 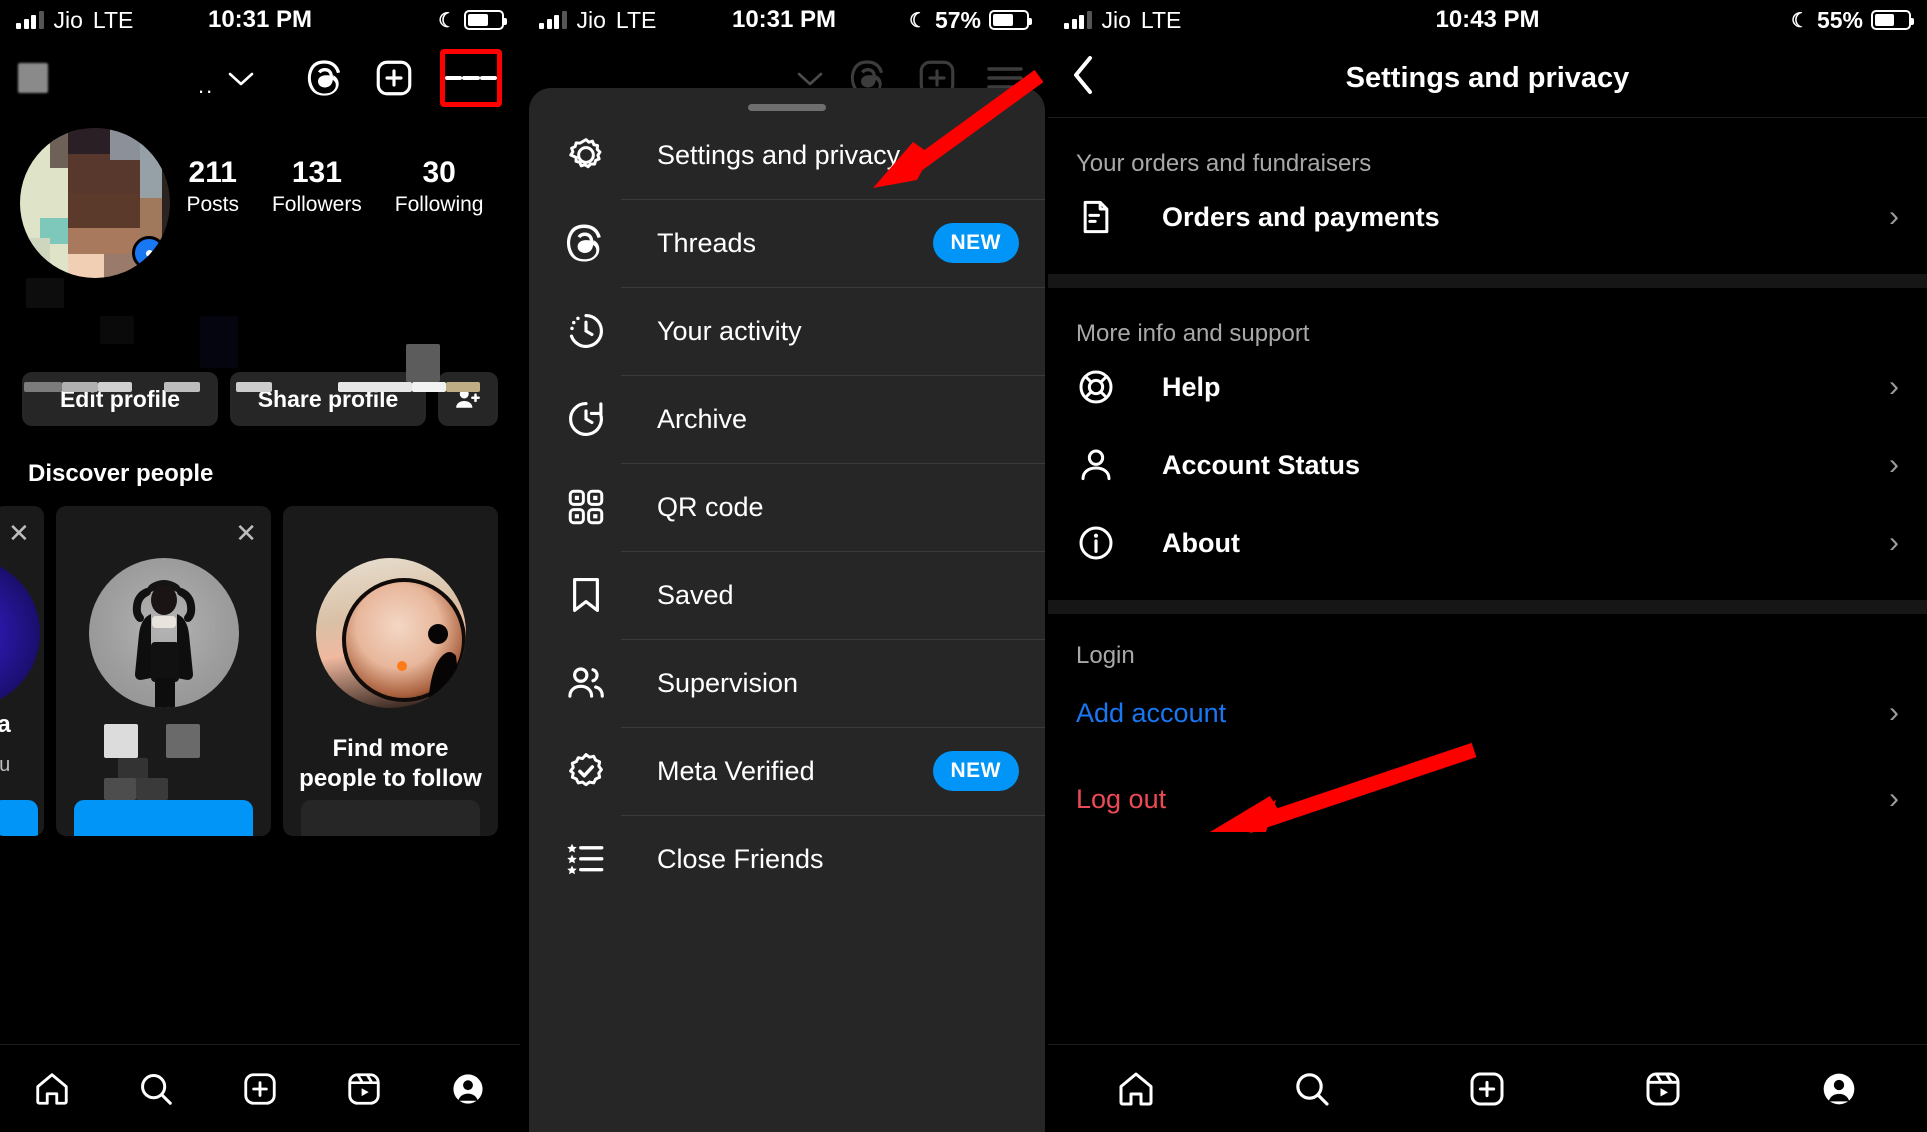 I want to click on menu-item-threads: Threads NEW, so click(x=787, y=243).